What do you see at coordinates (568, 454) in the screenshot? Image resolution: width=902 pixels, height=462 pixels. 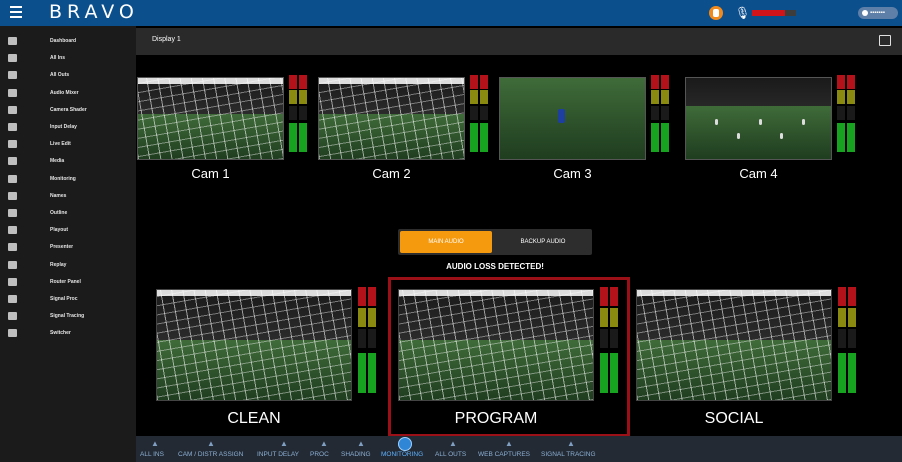 I see `toolbar-label: SIGNAL TRACING` at bounding box center [568, 454].